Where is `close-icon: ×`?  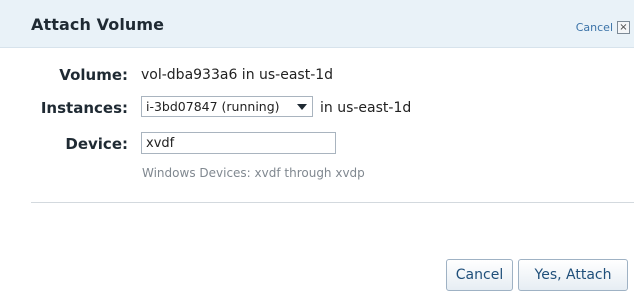
close-icon: × is located at coordinates (623, 27).